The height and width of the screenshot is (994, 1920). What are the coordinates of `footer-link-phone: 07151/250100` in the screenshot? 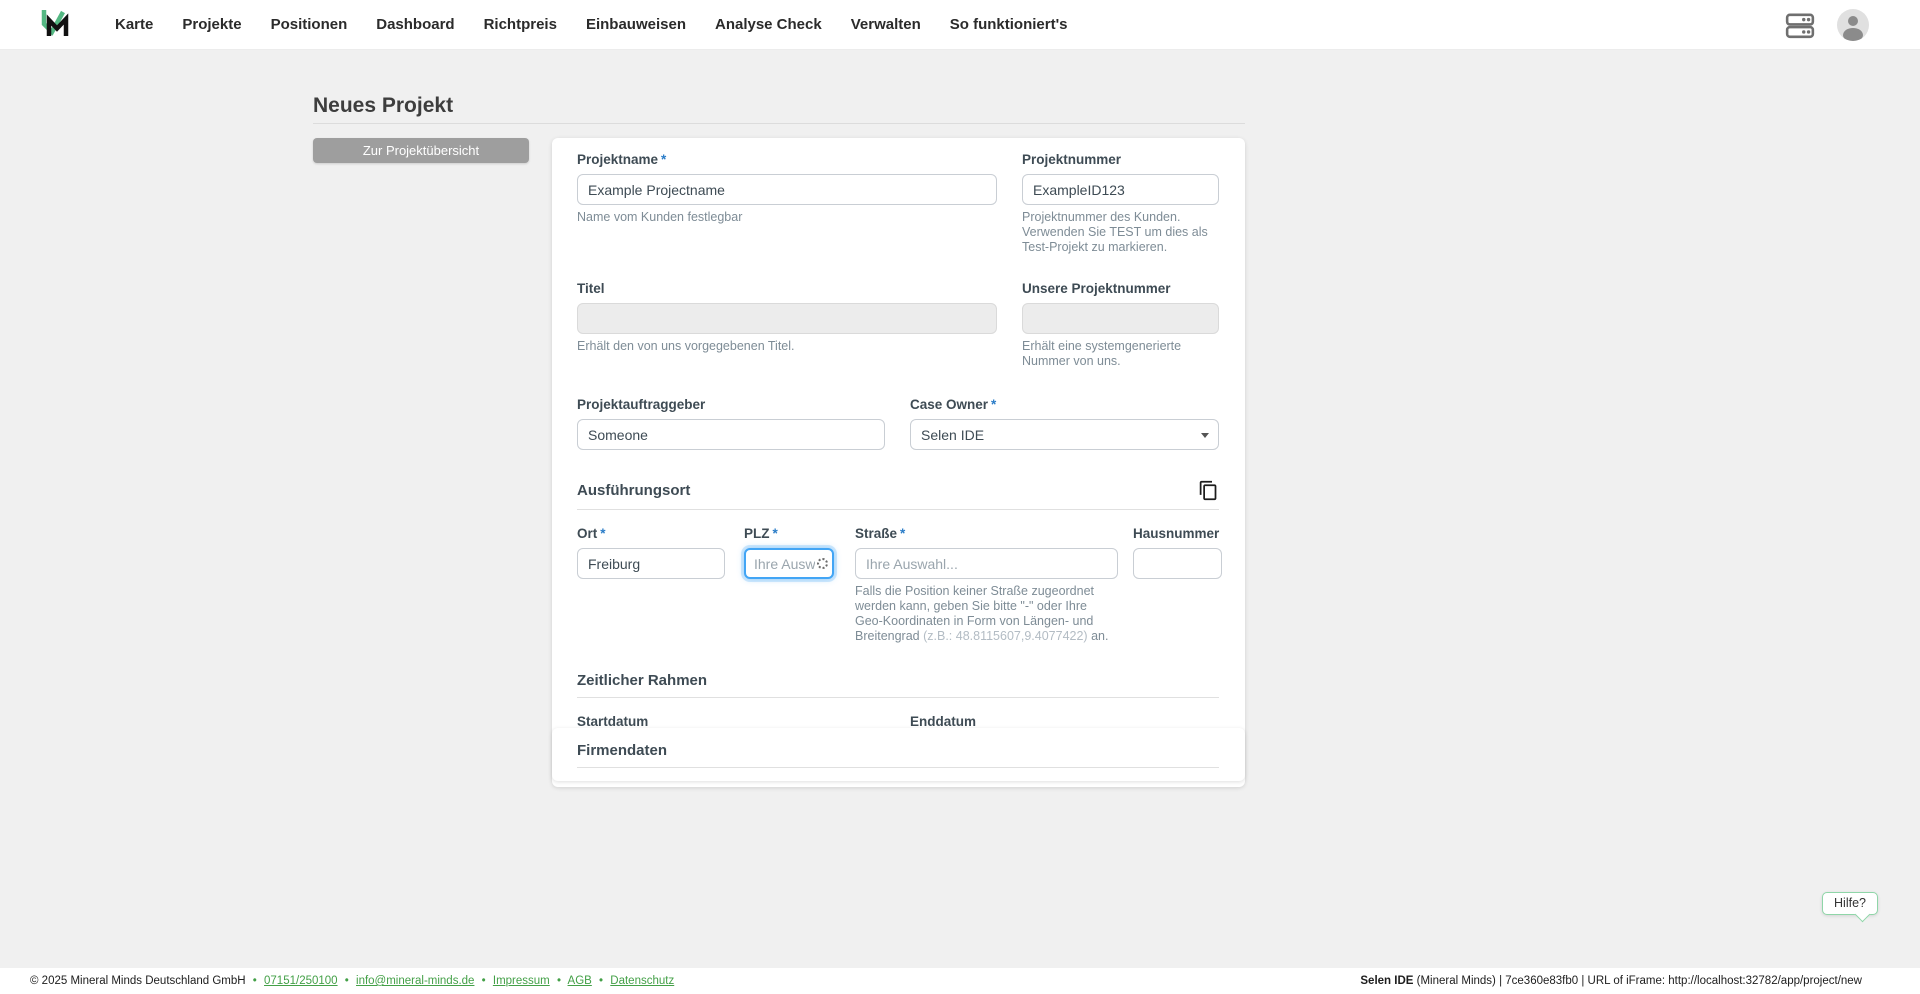 It's located at (301, 981).